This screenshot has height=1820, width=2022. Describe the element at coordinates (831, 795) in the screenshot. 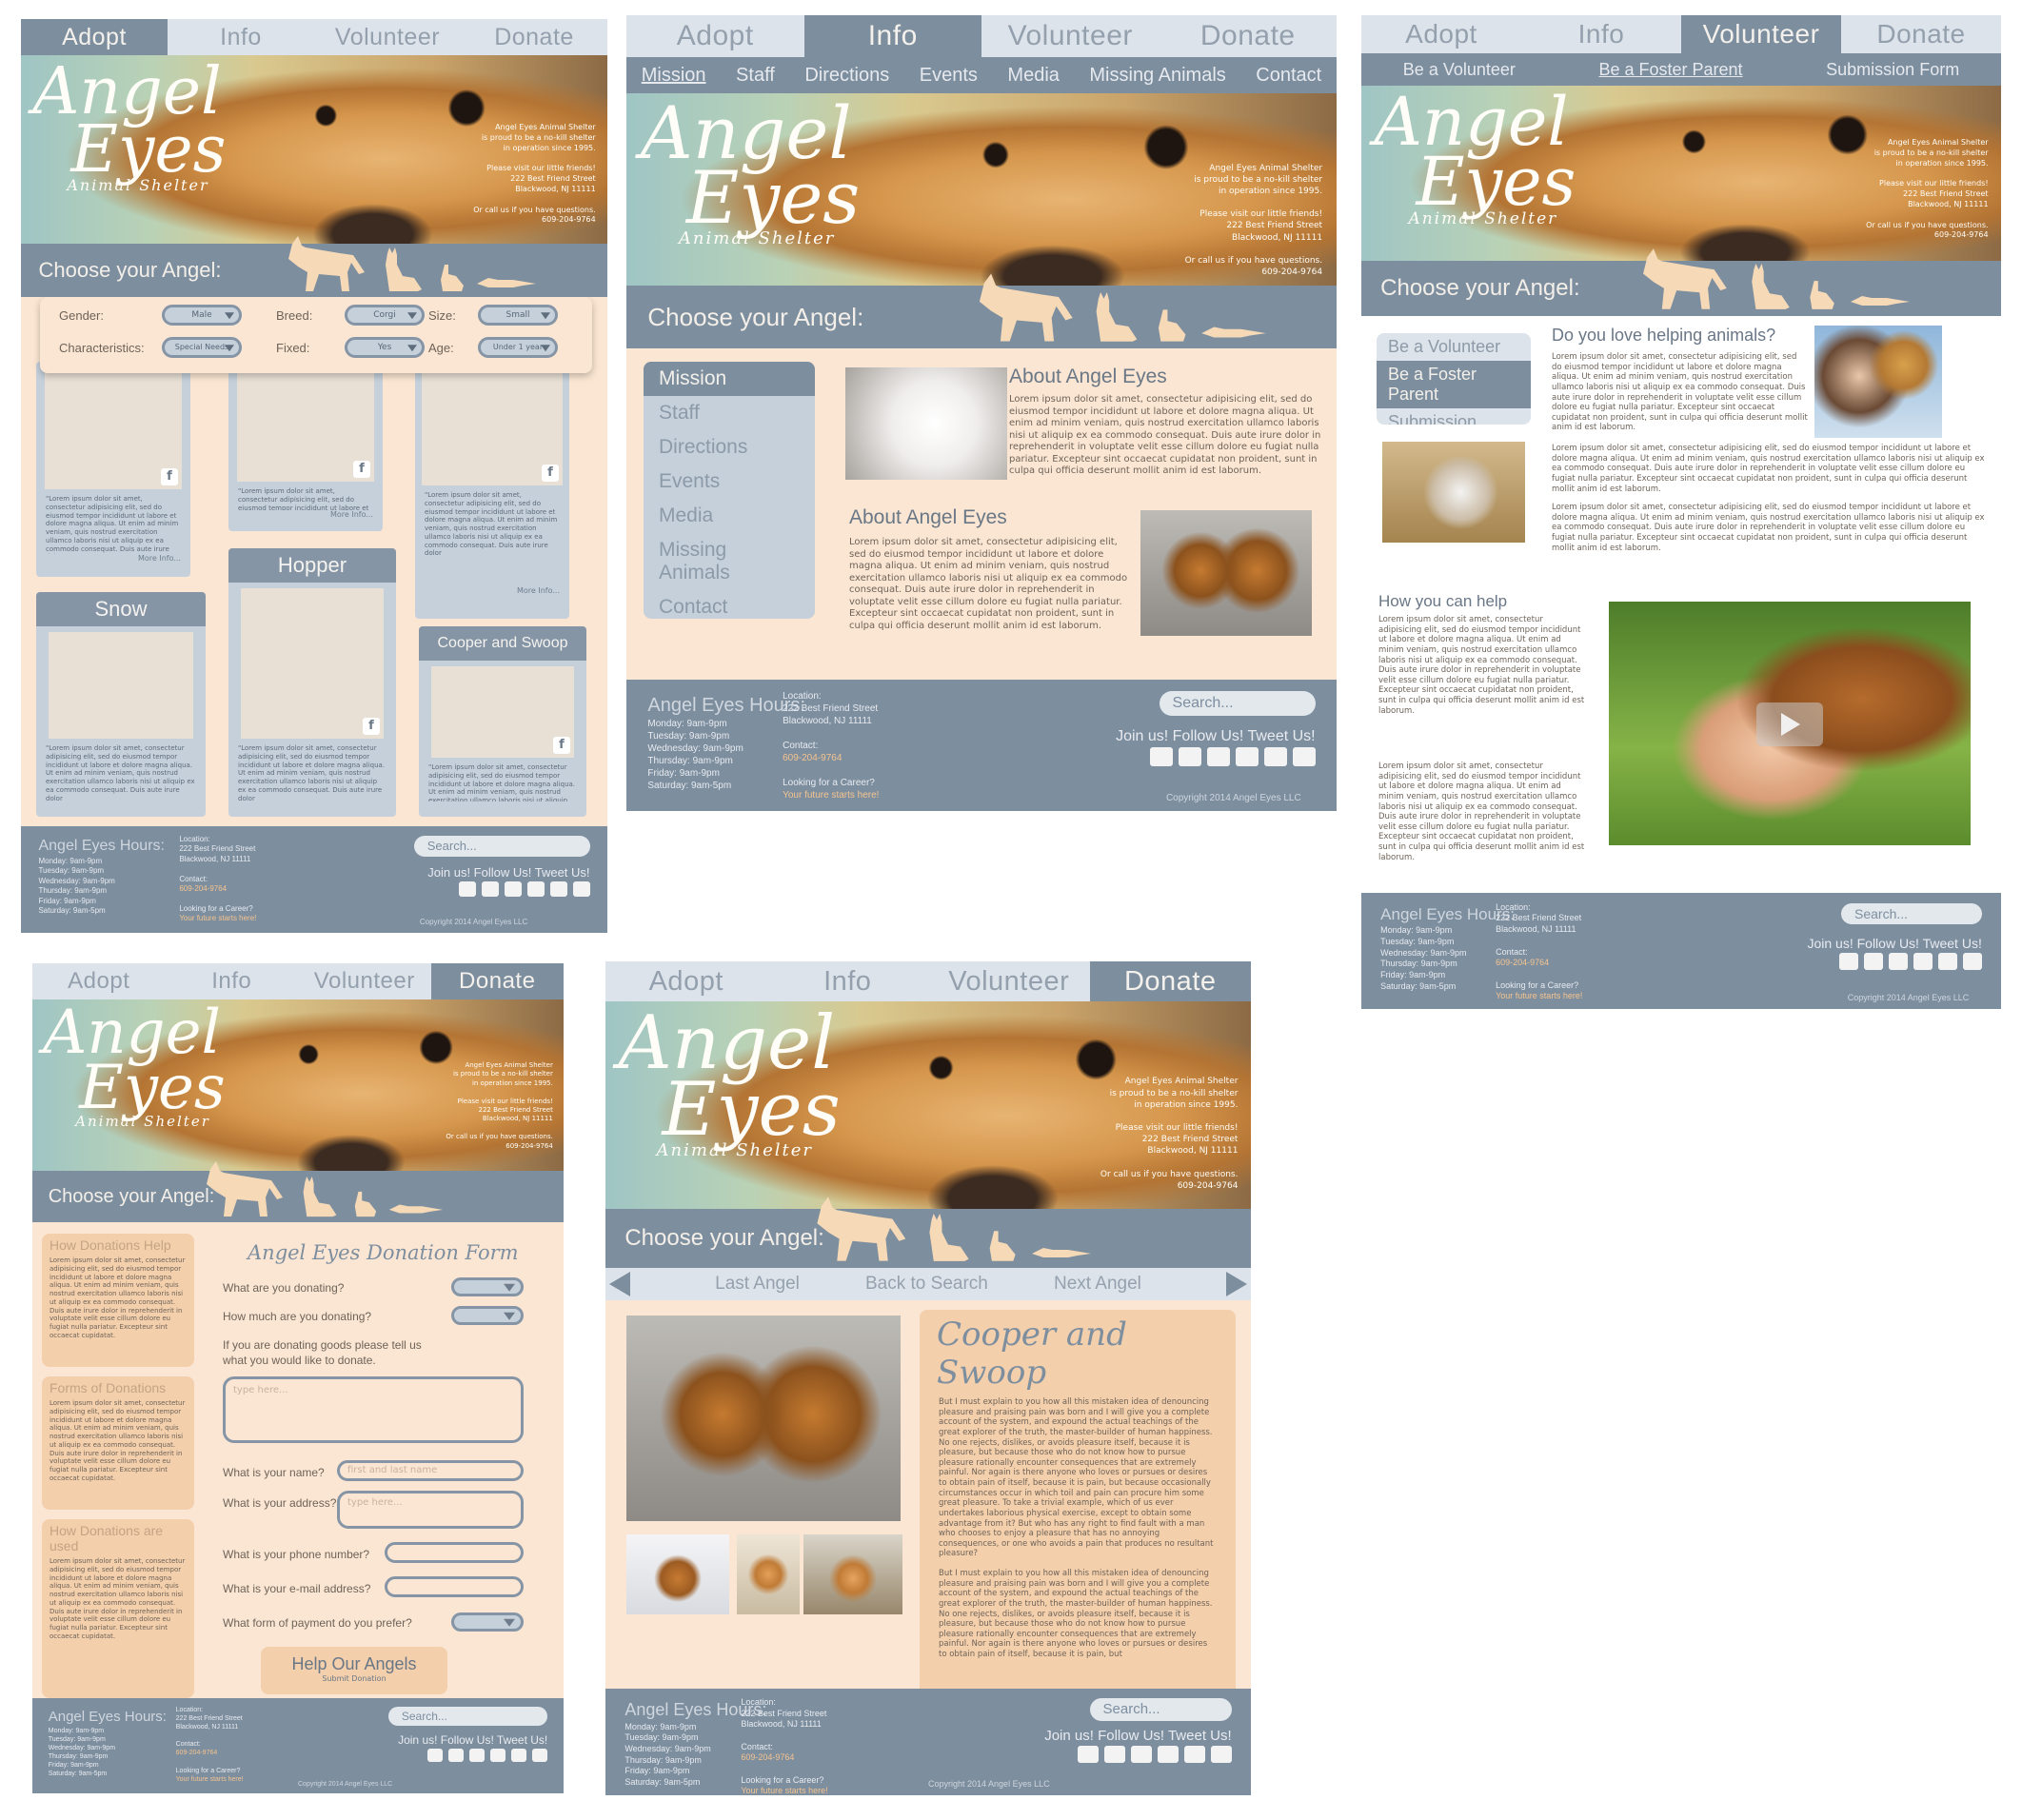

I see `career-link: Your future starts here!` at that location.